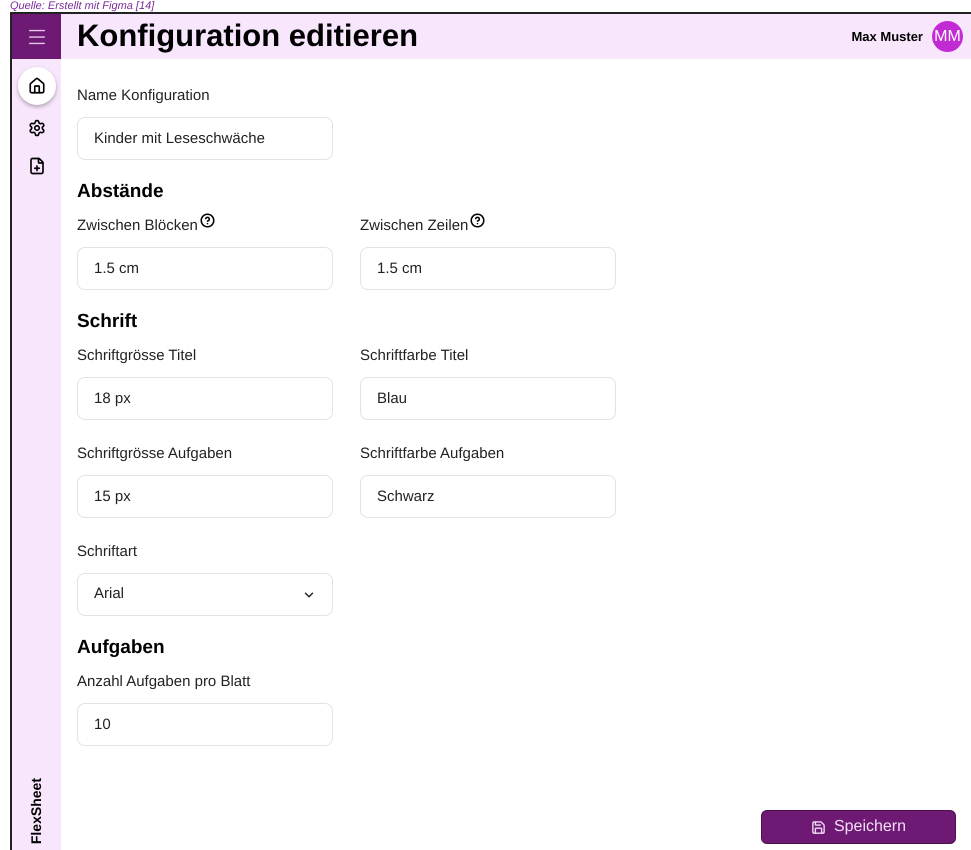 This screenshot has height=850, width=971. What do you see at coordinates (248, 36) in the screenshot?
I see `page-title: Konfiguration editieren` at bounding box center [248, 36].